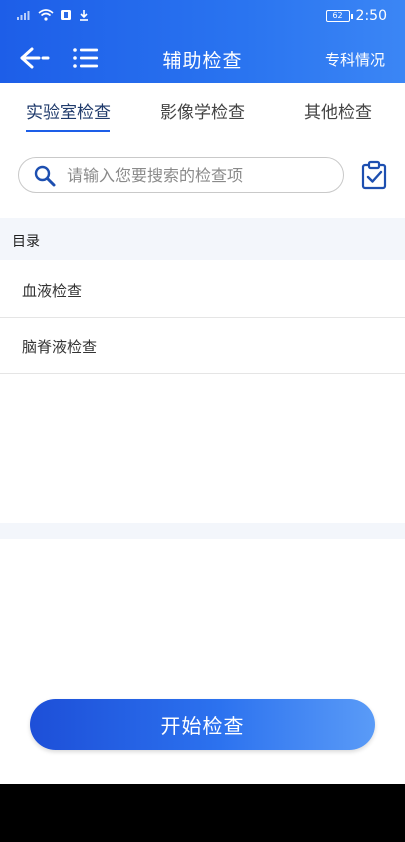  What do you see at coordinates (45, 176) in the screenshot?
I see `search-icon` at bounding box center [45, 176].